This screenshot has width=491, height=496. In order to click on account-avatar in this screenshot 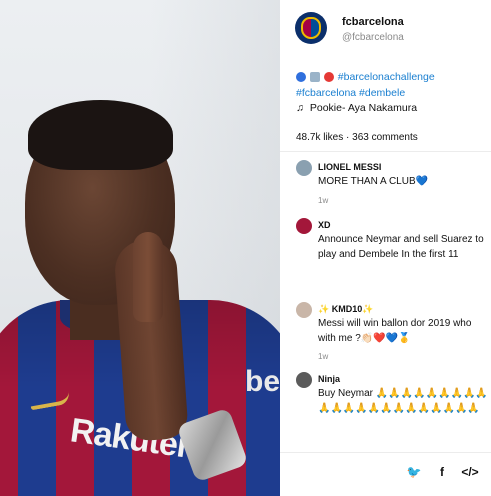, I will do `click(311, 28)`.